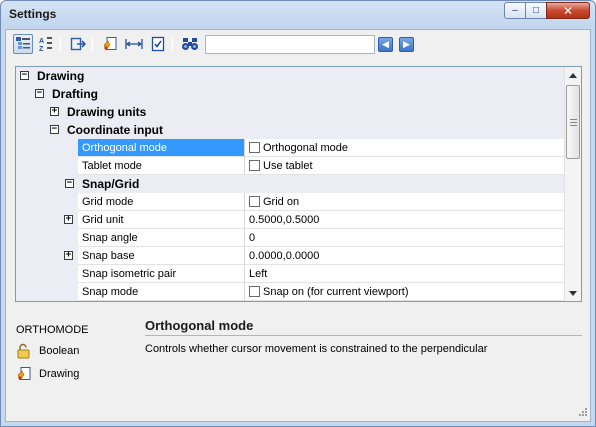 This screenshot has height=427, width=596. I want to click on find-binoculars-icon, so click(190, 44).